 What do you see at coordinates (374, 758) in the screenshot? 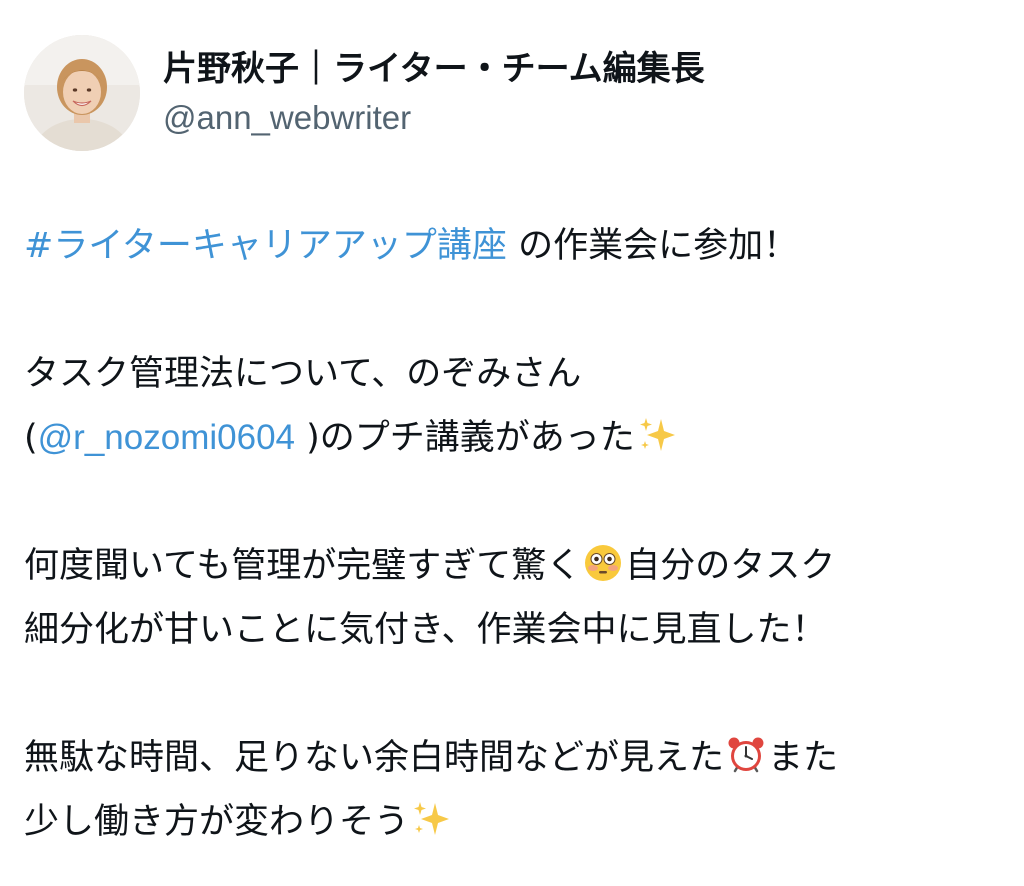
I see `text-segment: 無駄な時間、足りない余白時間などが見えた` at bounding box center [374, 758].